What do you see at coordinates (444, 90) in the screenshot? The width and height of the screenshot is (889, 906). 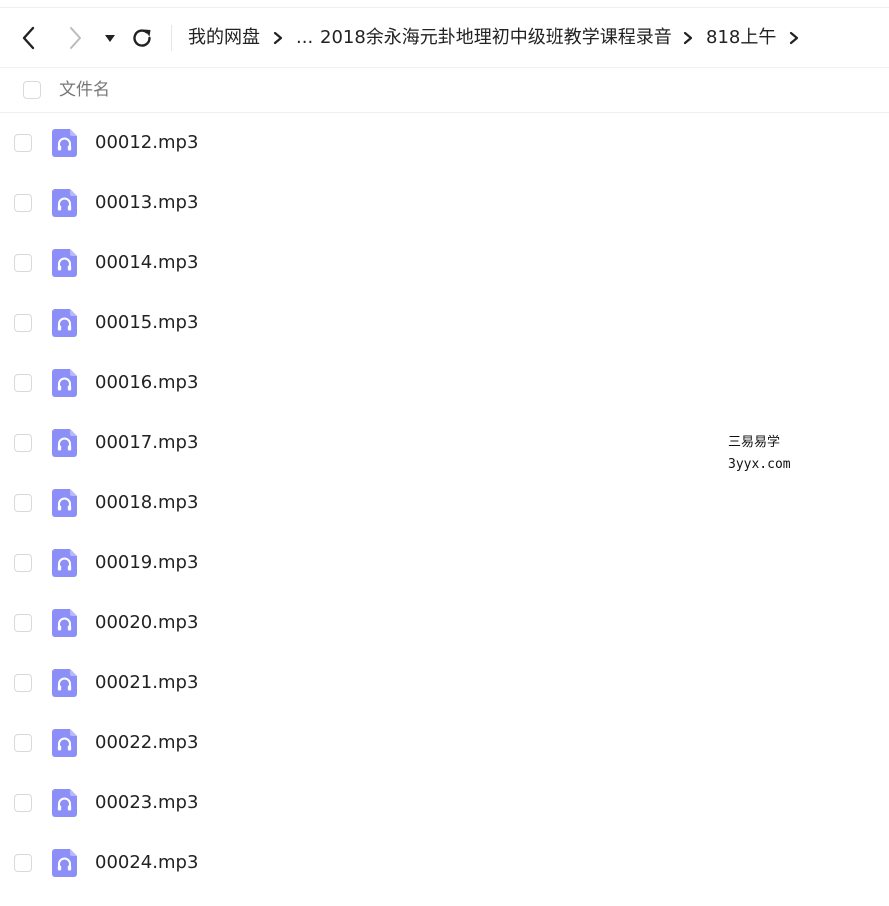 I see `list-header: 文件名` at bounding box center [444, 90].